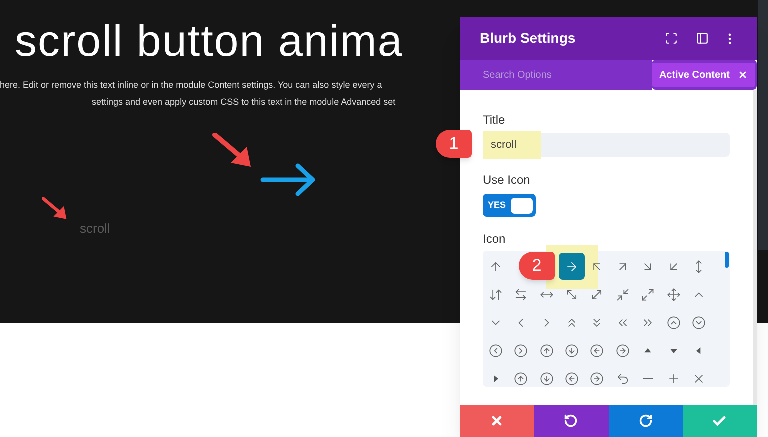  What do you see at coordinates (648, 379) in the screenshot?
I see `minus-icon` at bounding box center [648, 379].